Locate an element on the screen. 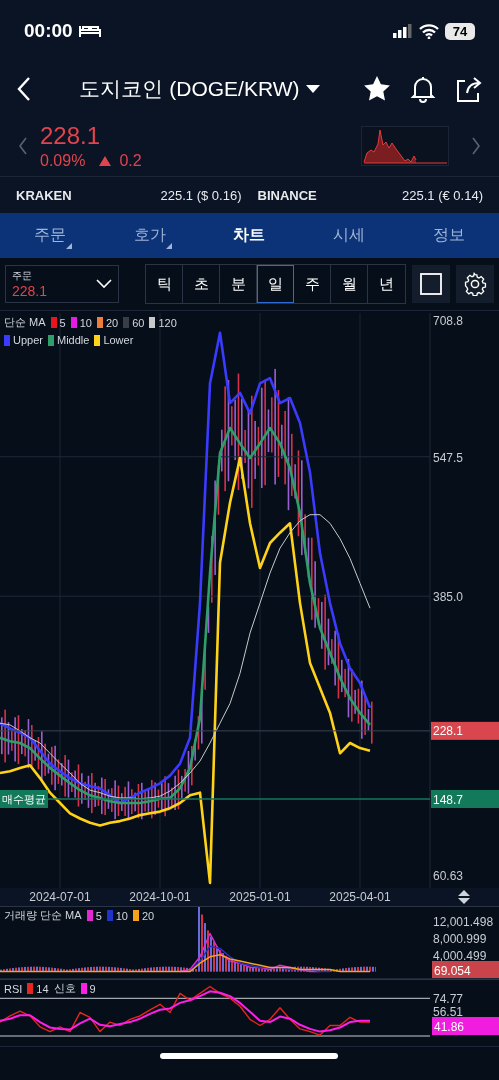 This screenshot has width=499, height=1080. order-dropdown: 주문 228.1 is located at coordinates (62, 284).